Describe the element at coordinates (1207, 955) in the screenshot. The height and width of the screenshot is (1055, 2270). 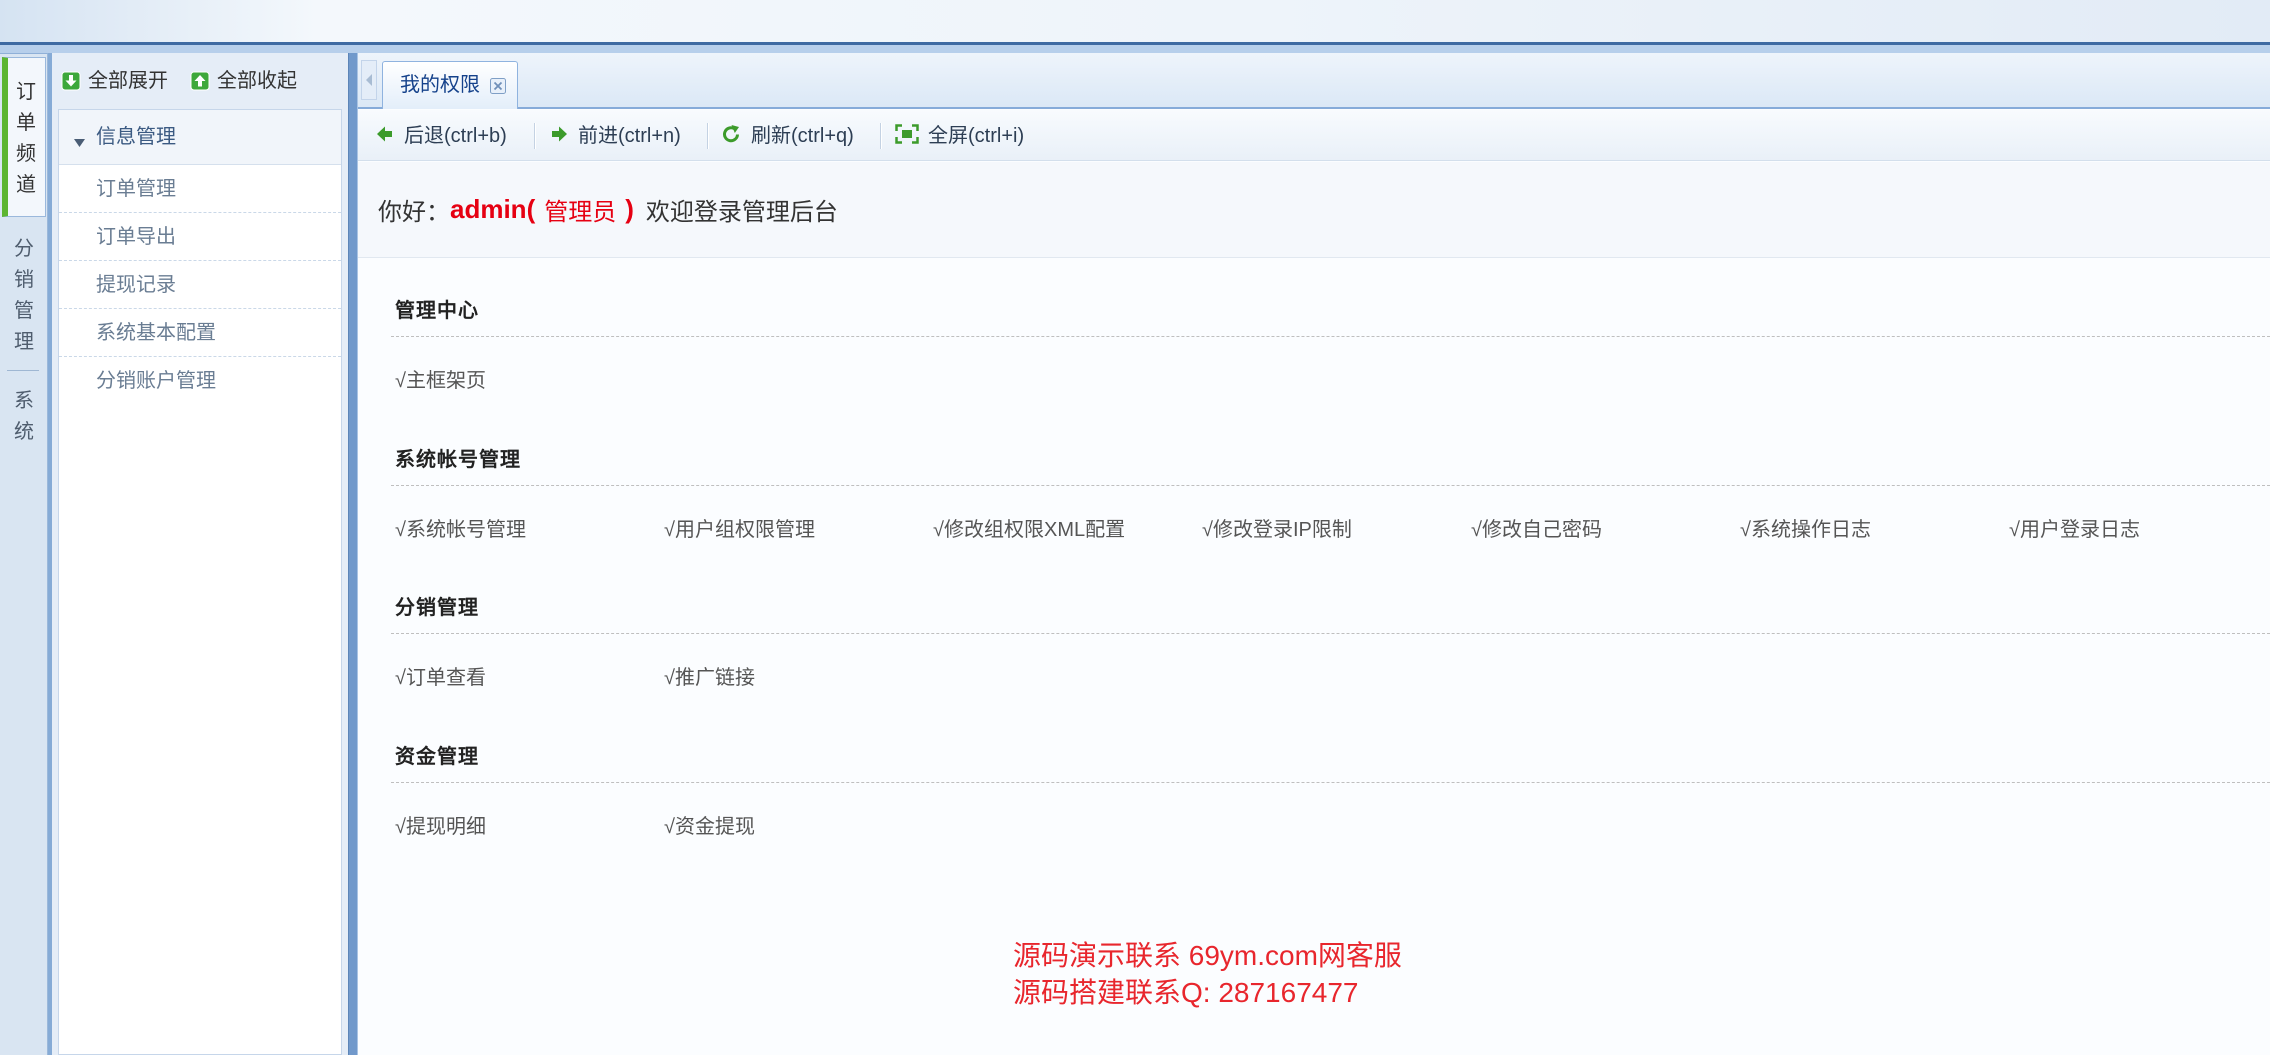
I see `watermark-line: 源码演示联系 69ym.com网客服` at that location.